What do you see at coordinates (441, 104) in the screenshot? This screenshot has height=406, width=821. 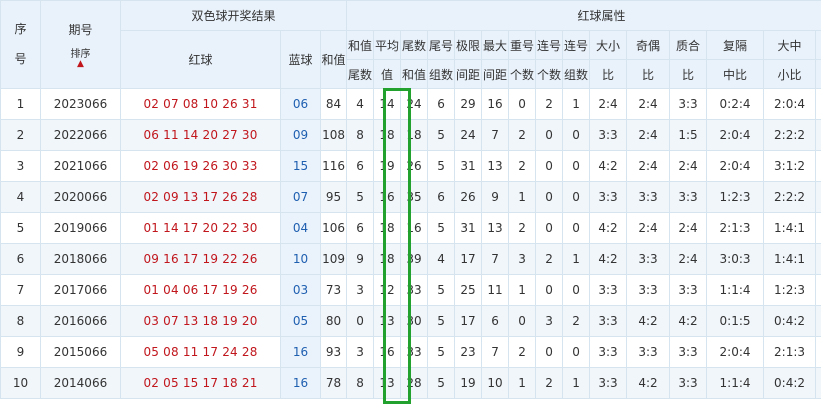 I see `cell-tail-groups: 6` at bounding box center [441, 104].